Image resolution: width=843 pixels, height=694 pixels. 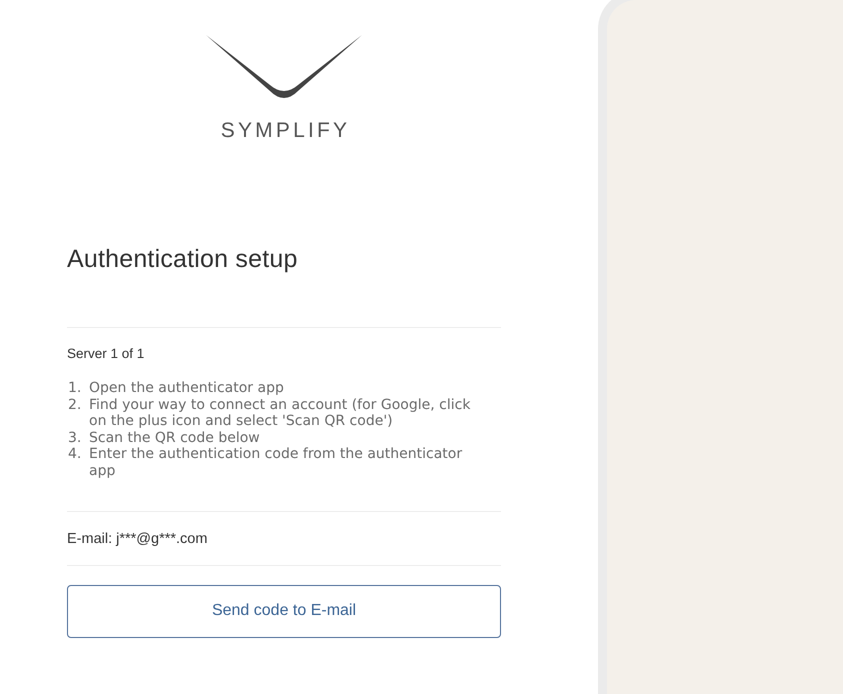 I want to click on step-number: 3., so click(x=74, y=438).